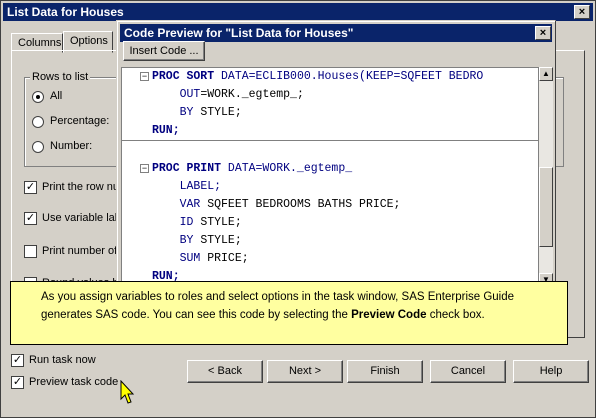  I want to click on code-line: ID STYLE;, so click(210, 222).